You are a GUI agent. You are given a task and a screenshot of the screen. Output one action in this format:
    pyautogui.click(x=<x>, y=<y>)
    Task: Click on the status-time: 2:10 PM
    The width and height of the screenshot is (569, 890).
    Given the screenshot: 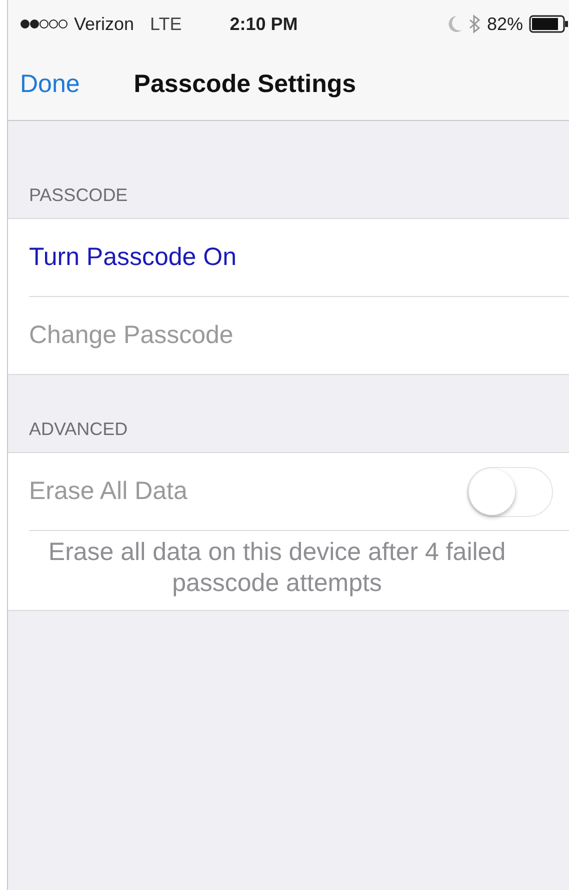 What is the action you would take?
    pyautogui.click(x=264, y=24)
    